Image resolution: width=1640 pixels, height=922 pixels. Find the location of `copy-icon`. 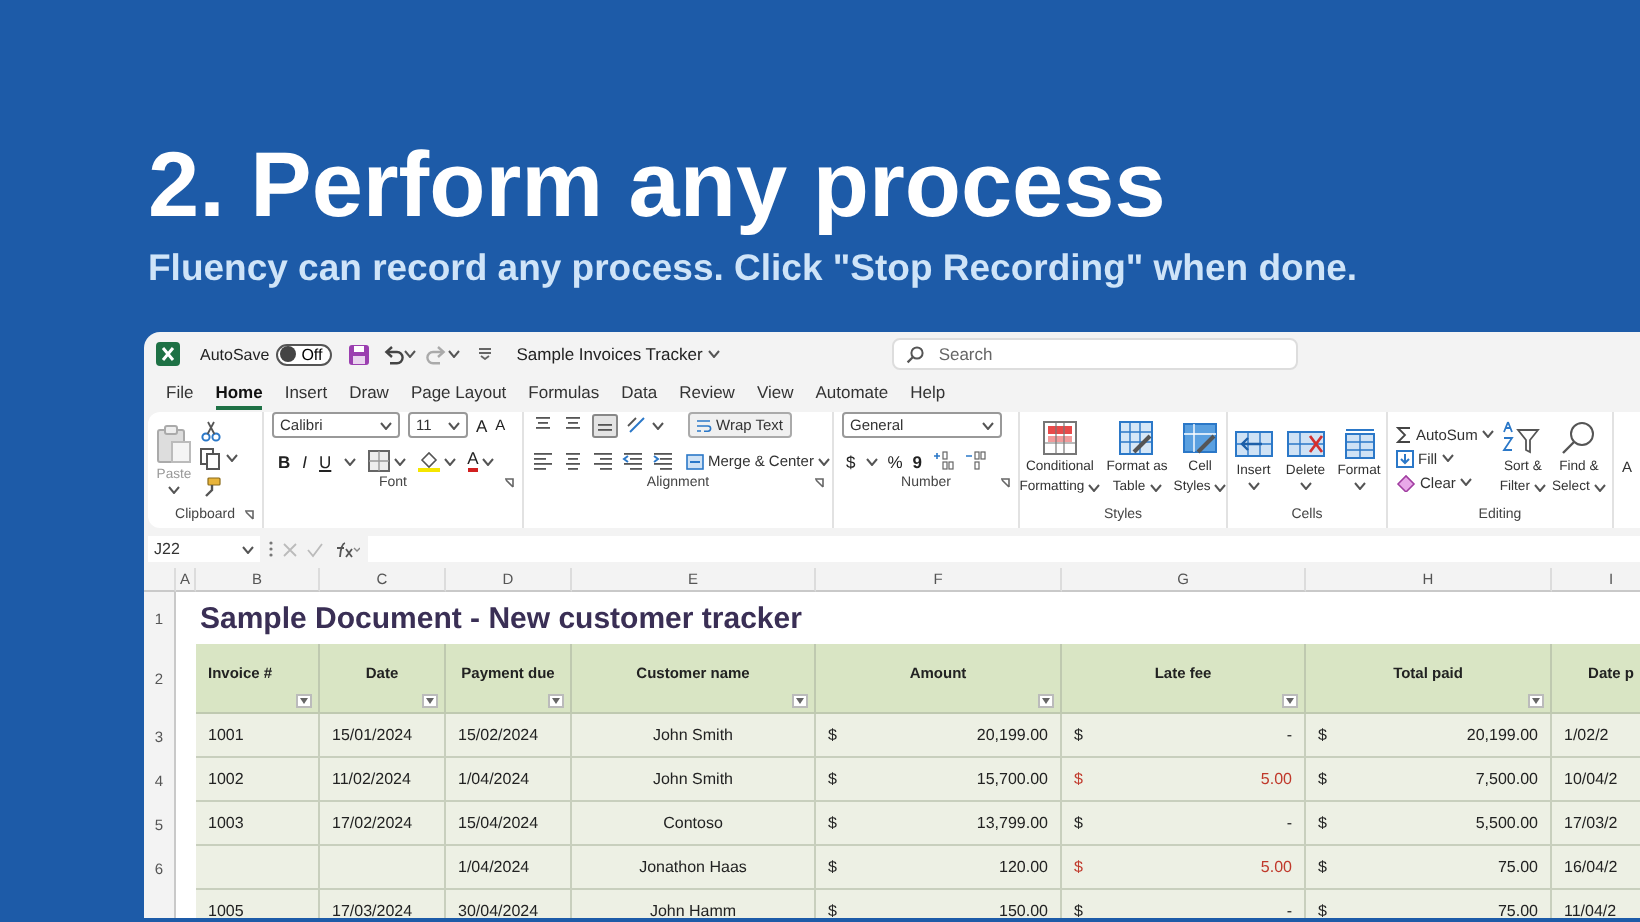

copy-icon is located at coordinates (211, 458).